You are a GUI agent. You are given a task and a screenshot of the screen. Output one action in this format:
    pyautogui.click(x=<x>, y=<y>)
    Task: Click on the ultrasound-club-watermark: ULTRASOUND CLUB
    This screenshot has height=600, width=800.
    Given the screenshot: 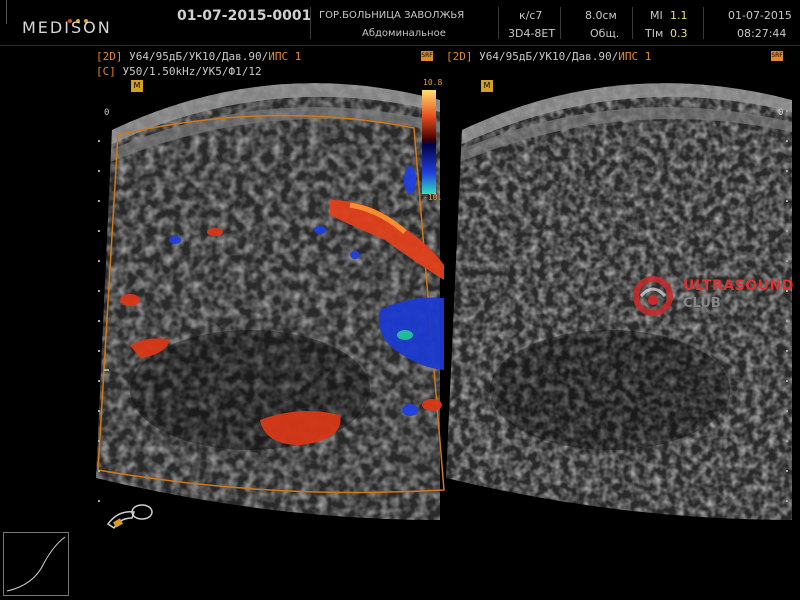 What is the action you would take?
    pyautogui.click(x=713, y=296)
    